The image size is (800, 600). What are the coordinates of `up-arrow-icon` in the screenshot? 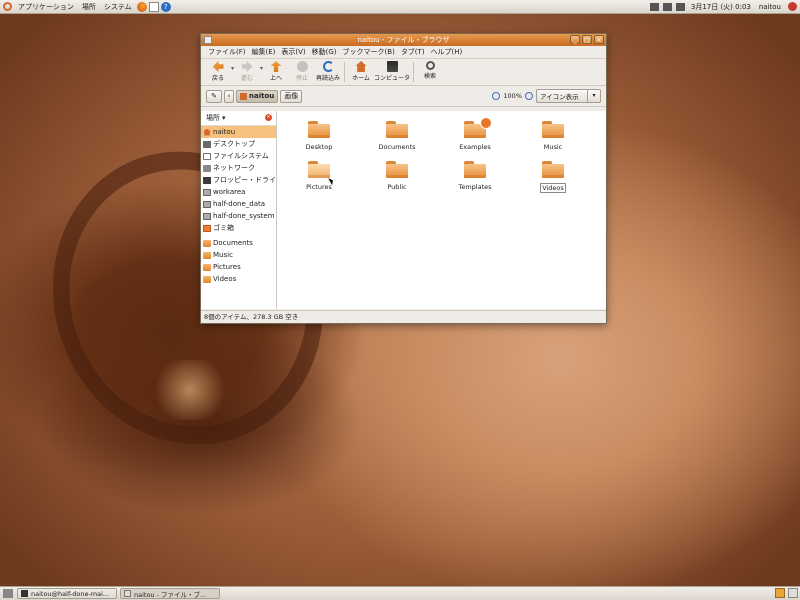 It's located at (276, 66).